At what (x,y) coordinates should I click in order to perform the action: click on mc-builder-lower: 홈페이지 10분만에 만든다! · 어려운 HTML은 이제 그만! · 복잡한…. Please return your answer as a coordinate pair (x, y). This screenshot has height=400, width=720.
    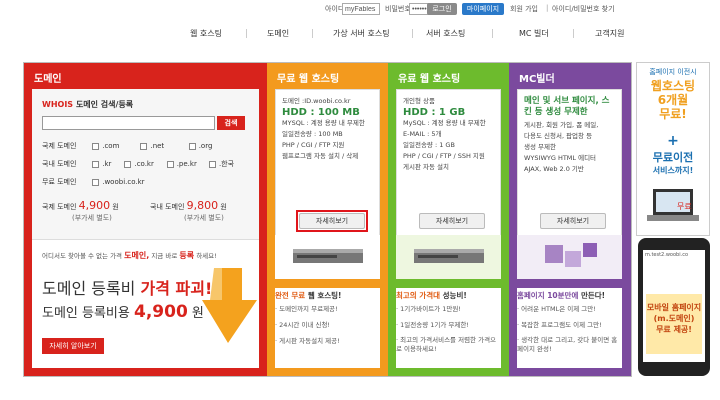
    Looking at the image, I should click on (569, 328).